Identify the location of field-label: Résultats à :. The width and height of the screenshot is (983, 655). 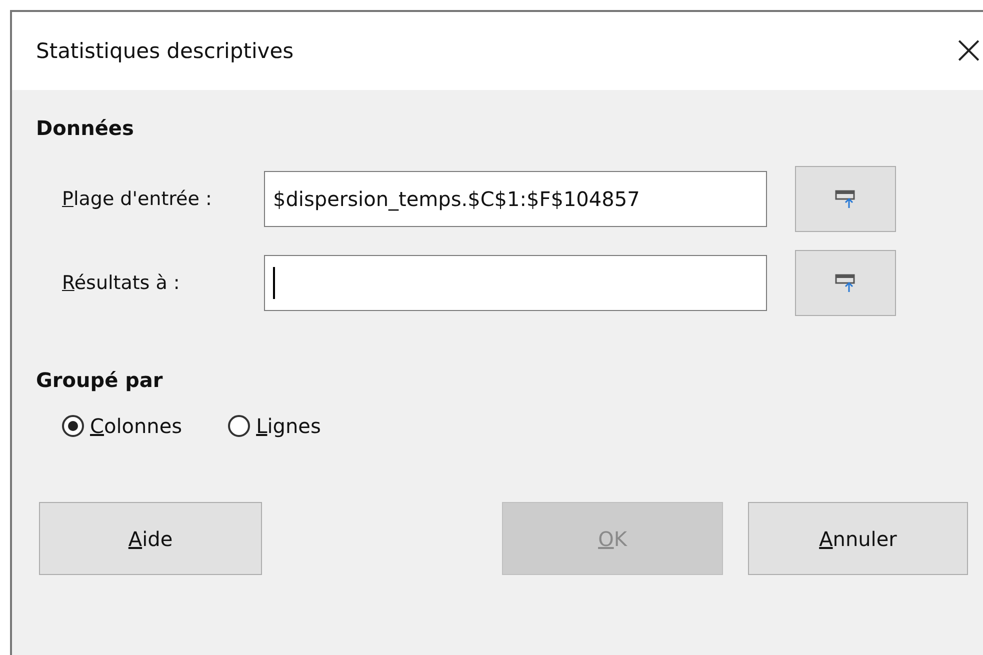
(121, 283).